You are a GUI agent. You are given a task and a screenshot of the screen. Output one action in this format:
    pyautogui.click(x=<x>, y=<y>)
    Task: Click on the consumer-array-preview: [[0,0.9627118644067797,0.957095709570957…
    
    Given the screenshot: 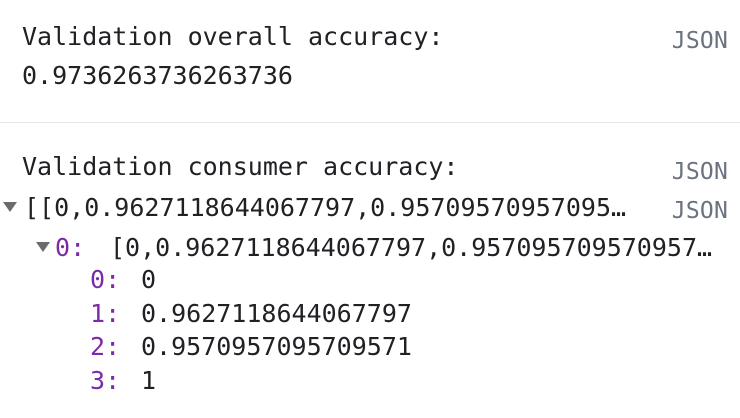 What is the action you would take?
    pyautogui.click(x=328, y=208)
    